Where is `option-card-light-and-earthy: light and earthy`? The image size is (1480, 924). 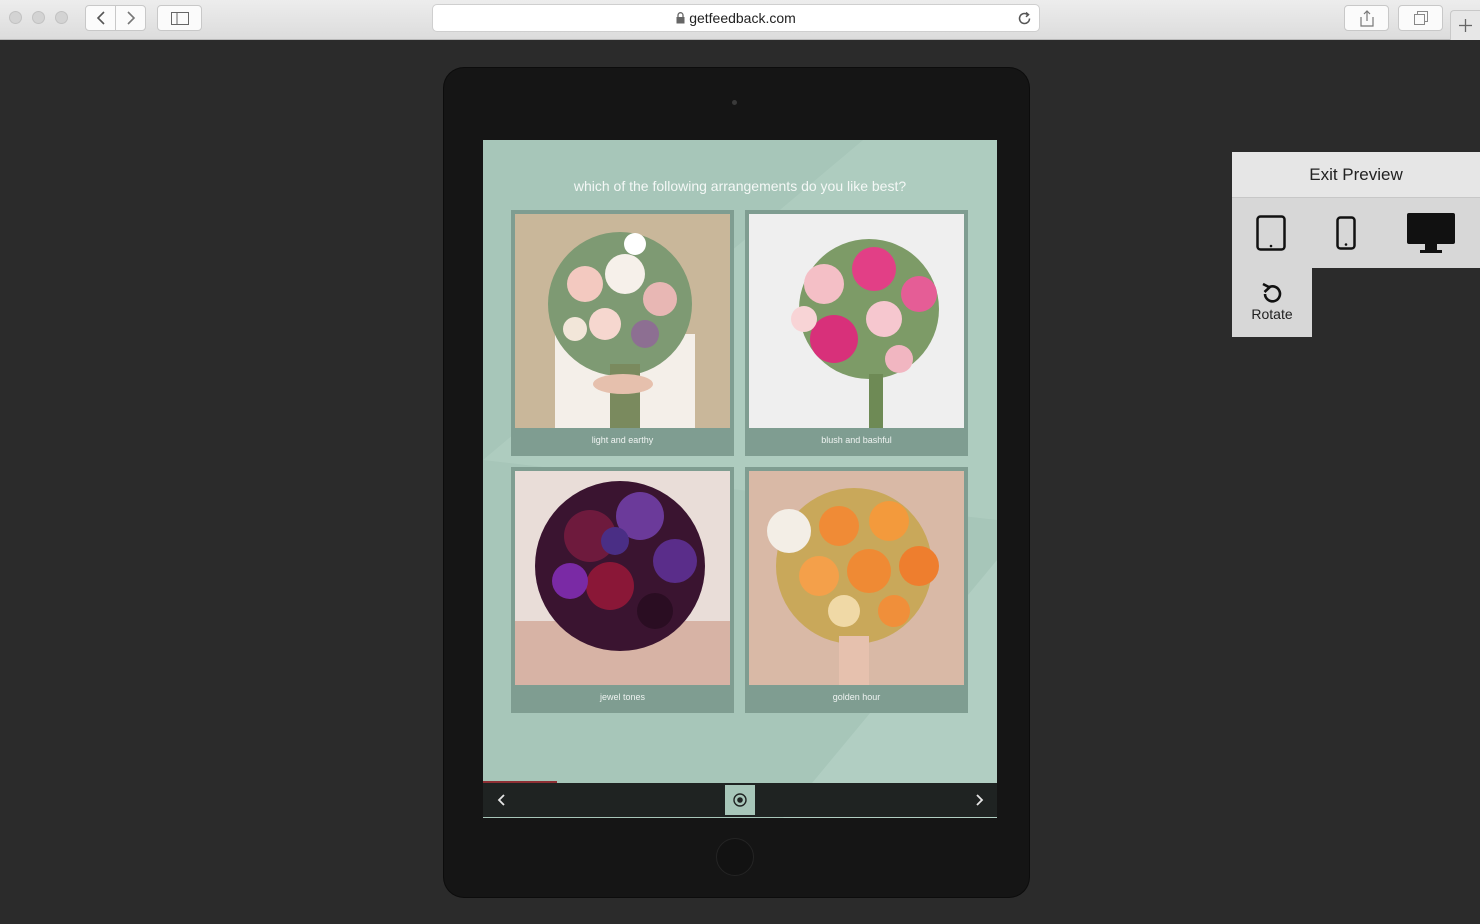
option-card-light-and-earthy: light and earthy is located at coordinates (622, 333).